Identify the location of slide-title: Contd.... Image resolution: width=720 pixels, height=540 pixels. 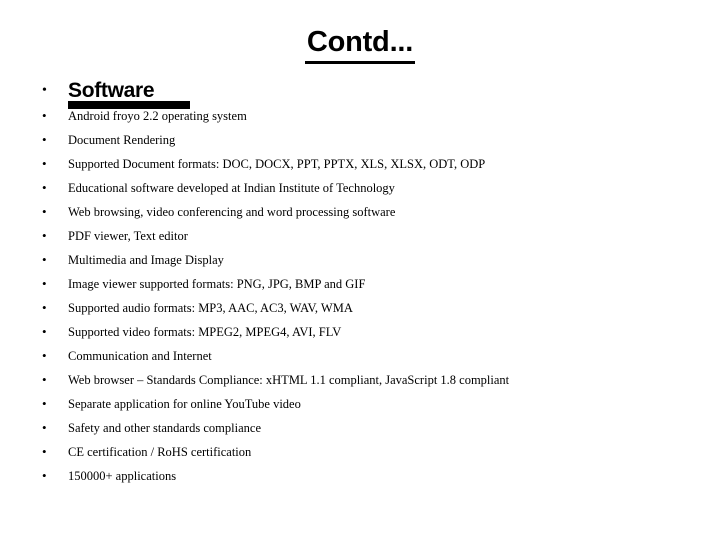
(360, 45).